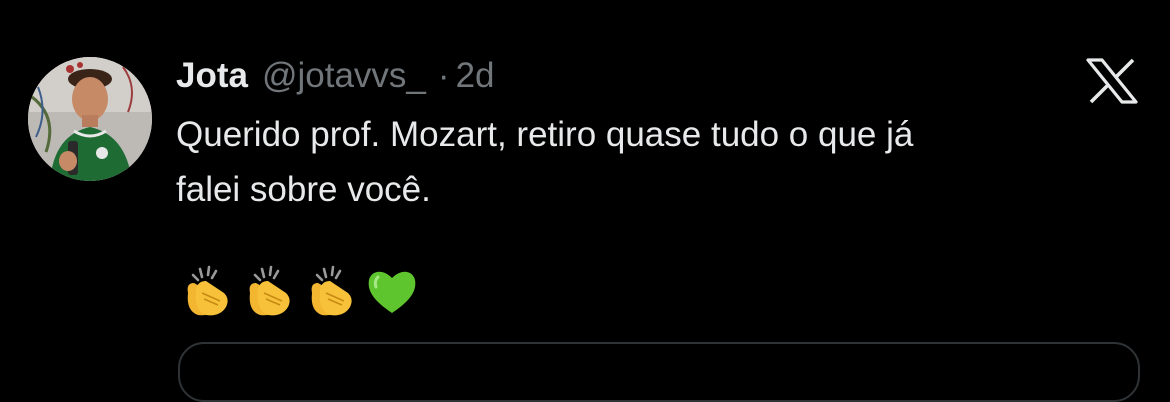 This screenshot has width=1170, height=402. I want to click on author-name: Jota, so click(212, 76).